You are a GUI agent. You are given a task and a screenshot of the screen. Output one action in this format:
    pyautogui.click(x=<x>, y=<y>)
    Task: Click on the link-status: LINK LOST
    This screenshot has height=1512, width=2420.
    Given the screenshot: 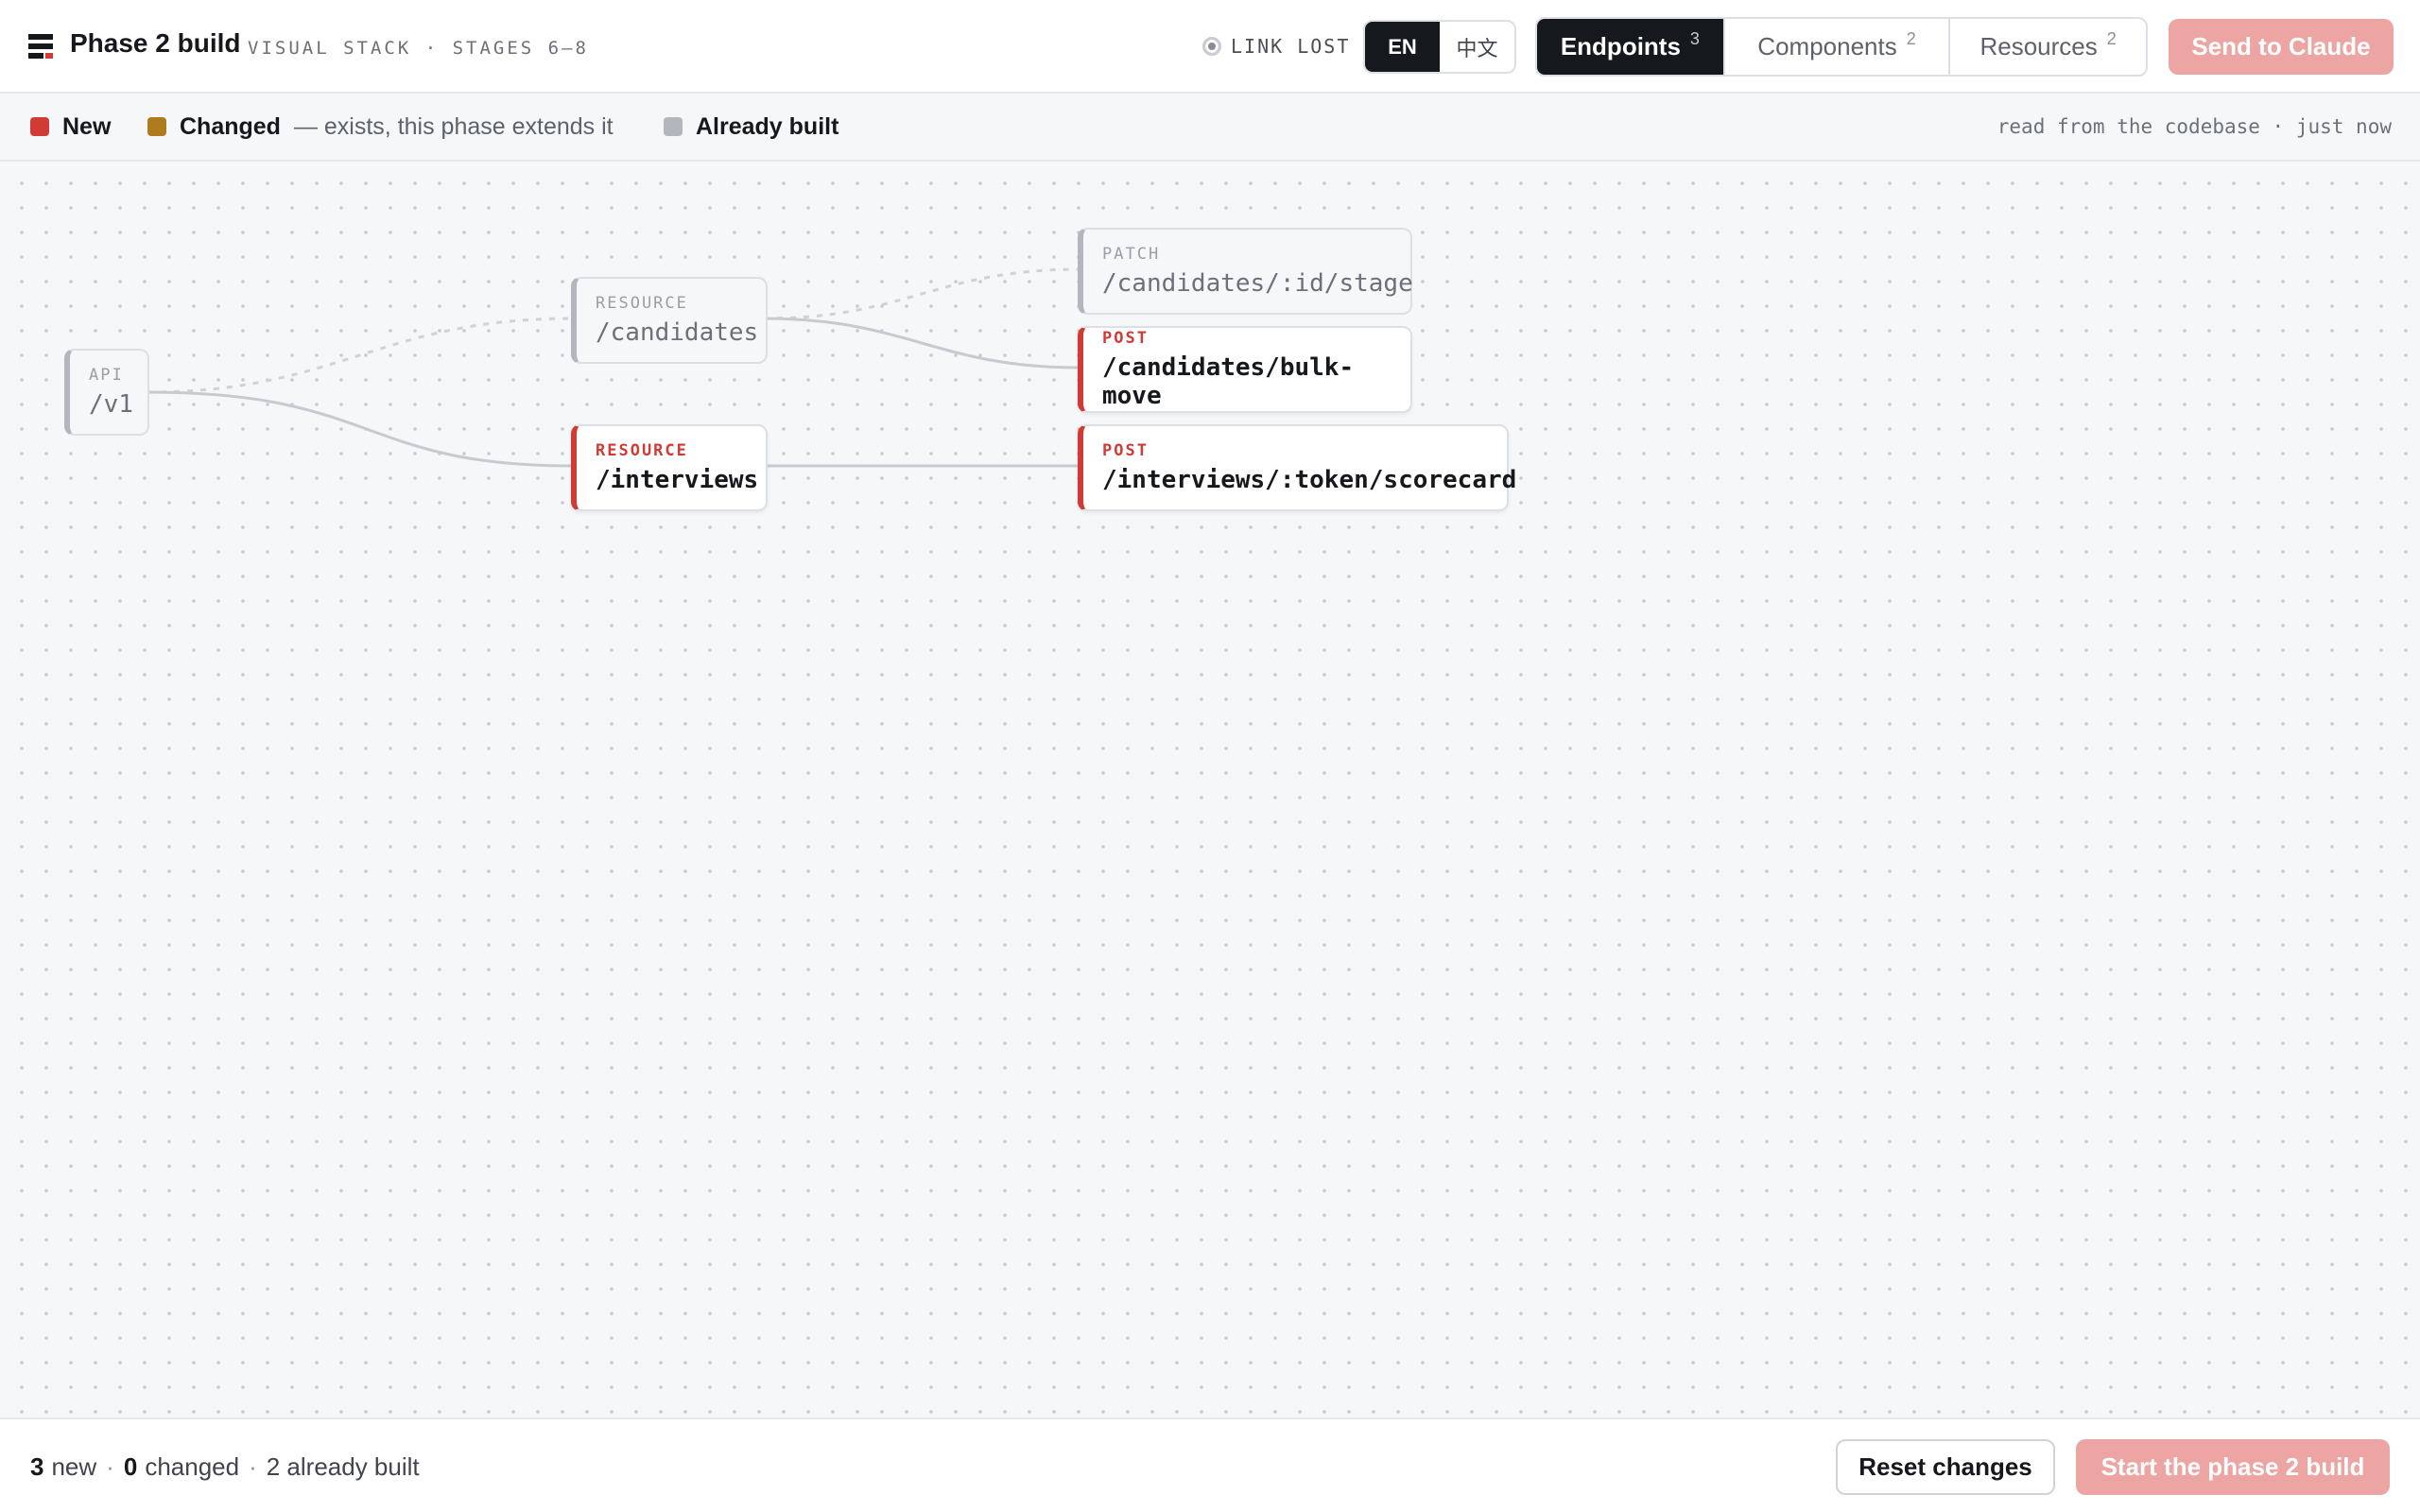 What is the action you would take?
    pyautogui.click(x=1276, y=46)
    